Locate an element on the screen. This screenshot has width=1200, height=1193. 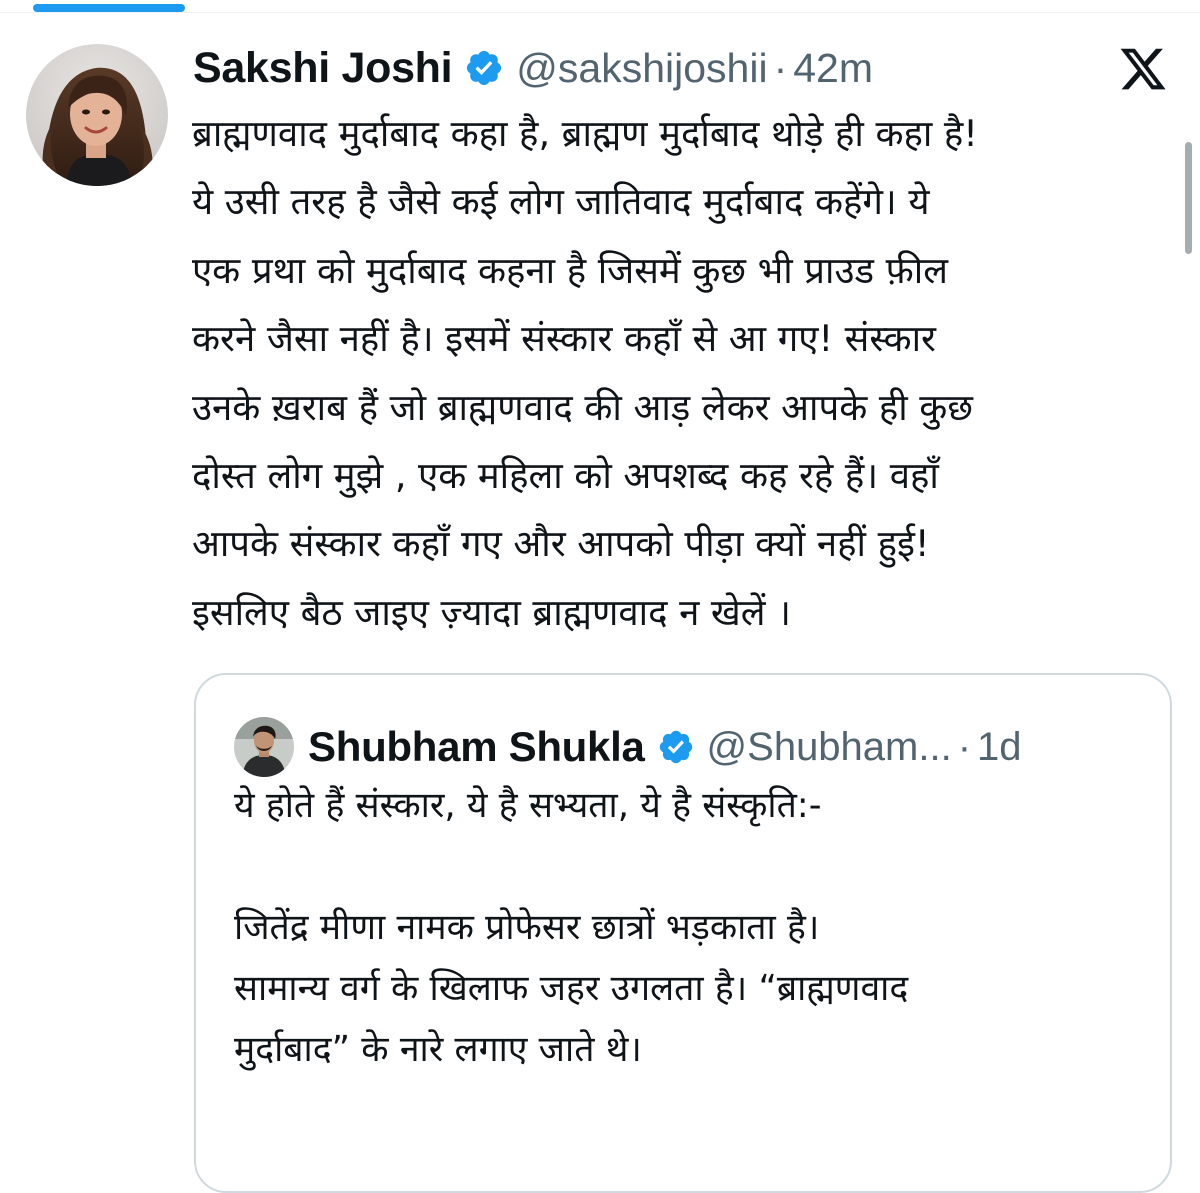
tweet-timestamp: 42m is located at coordinates (833, 68).